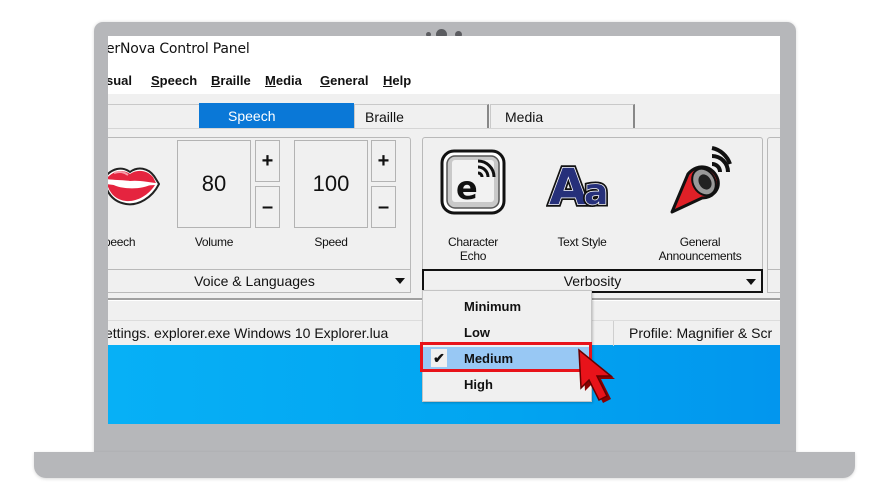  What do you see at coordinates (402, 80) in the screenshot?
I see `menu-help-rest: elp` at bounding box center [402, 80].